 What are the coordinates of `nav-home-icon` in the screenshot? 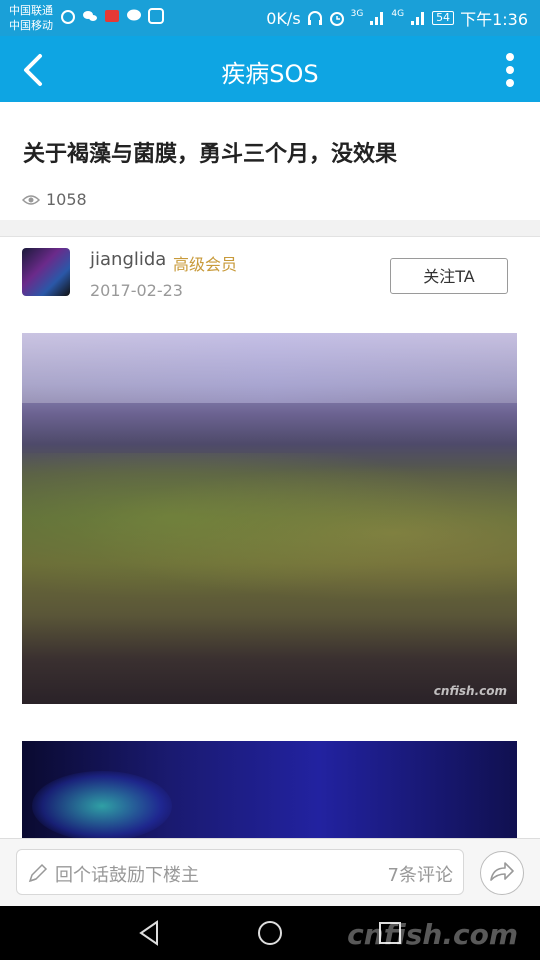 It's located at (270, 933).